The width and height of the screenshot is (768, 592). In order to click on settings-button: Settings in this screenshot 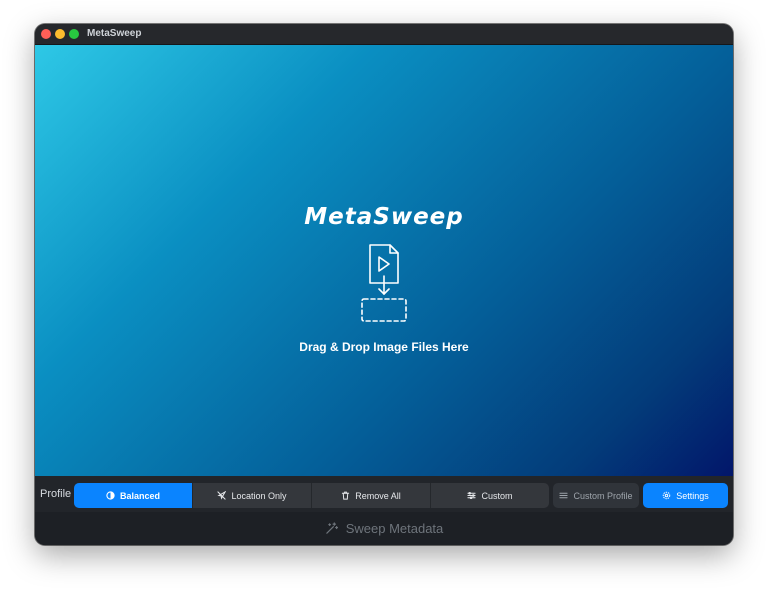, I will do `click(685, 495)`.